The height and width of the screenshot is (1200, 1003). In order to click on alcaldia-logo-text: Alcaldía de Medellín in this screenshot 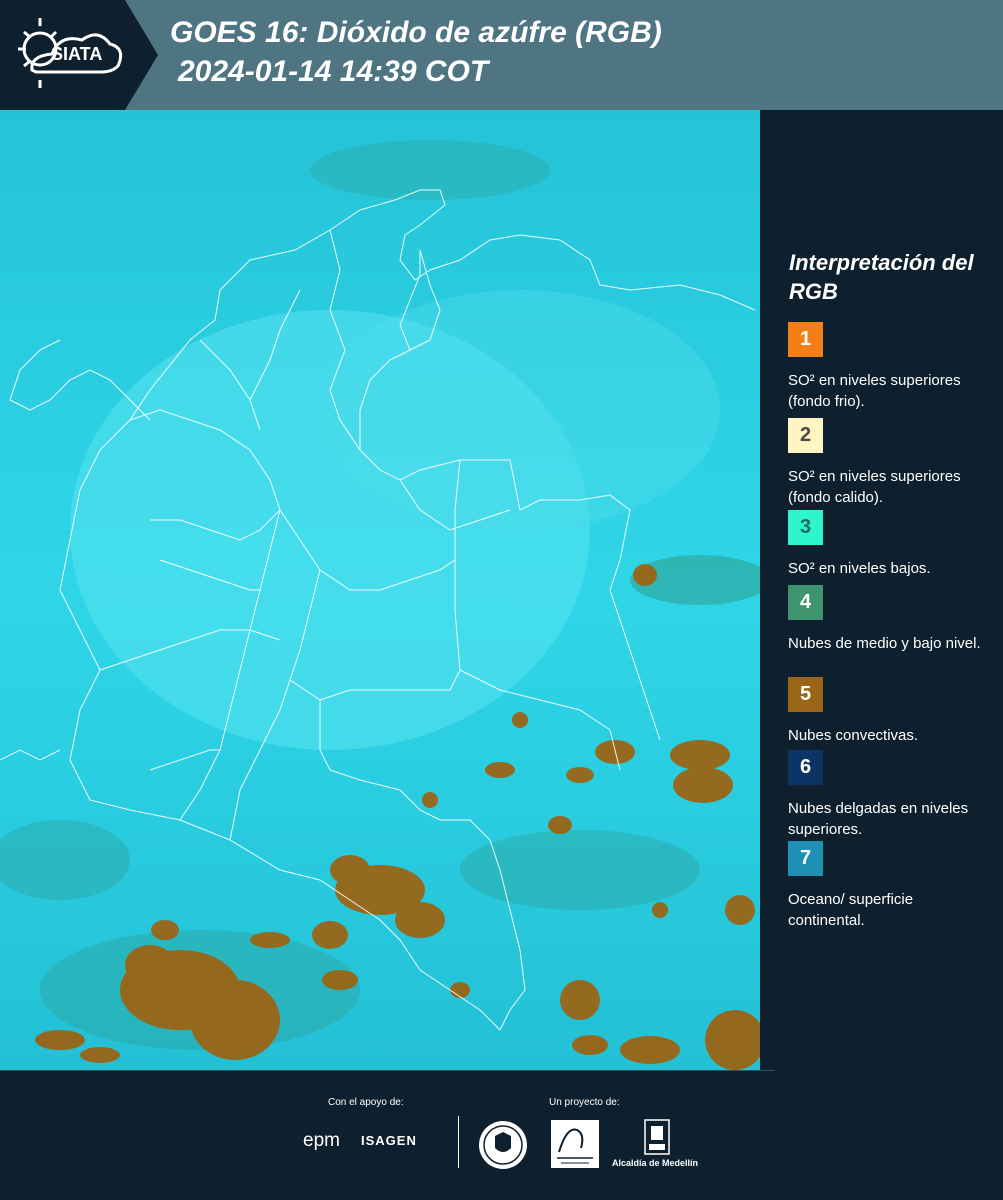, I will do `click(655, 1163)`.